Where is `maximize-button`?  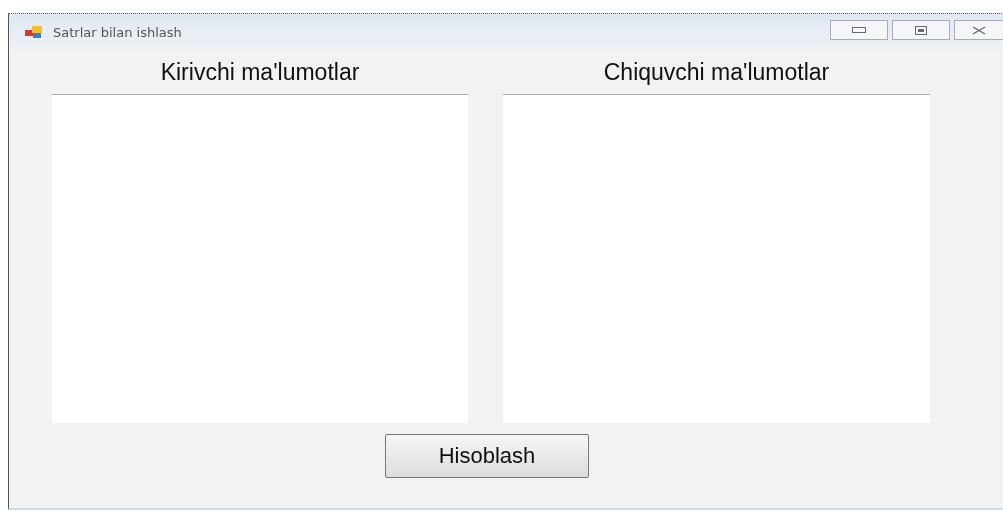
maximize-button is located at coordinates (921, 30).